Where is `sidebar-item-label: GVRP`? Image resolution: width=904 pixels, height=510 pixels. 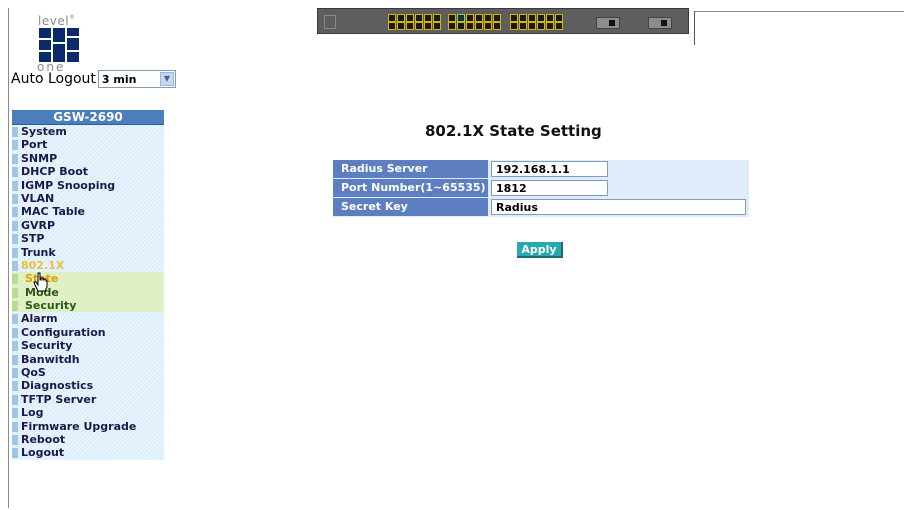
sidebar-item-label: GVRP is located at coordinates (38, 225).